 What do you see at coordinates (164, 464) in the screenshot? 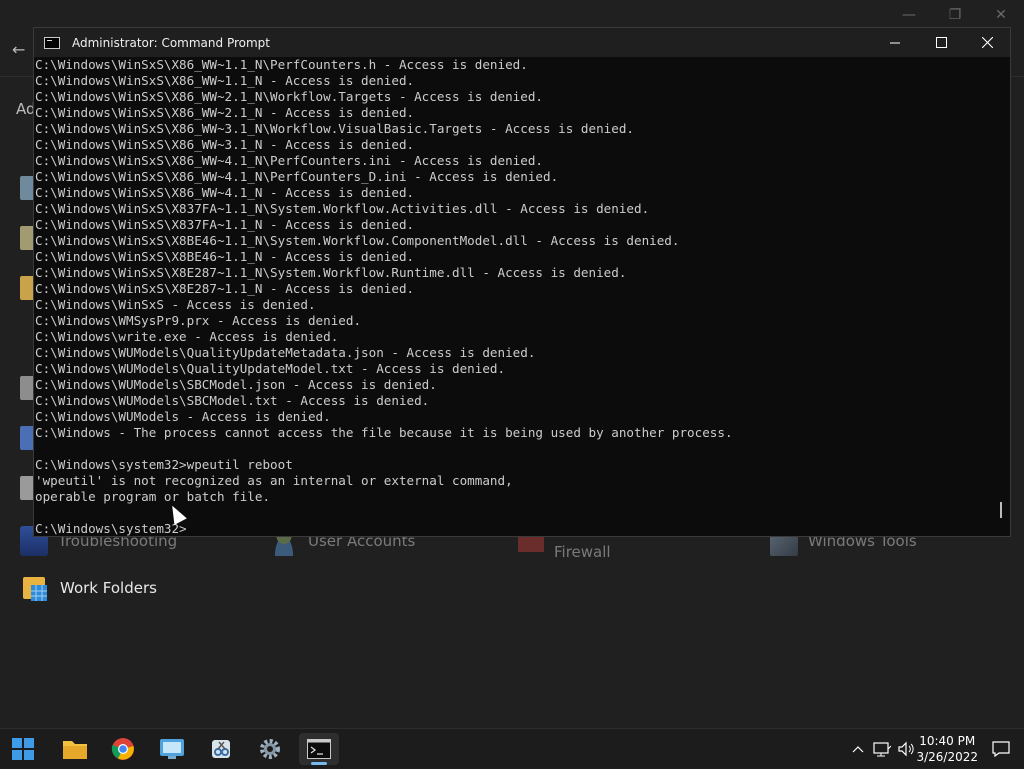
I see `console-line: C:\Windows\system32>wpeutil reboot` at bounding box center [164, 464].